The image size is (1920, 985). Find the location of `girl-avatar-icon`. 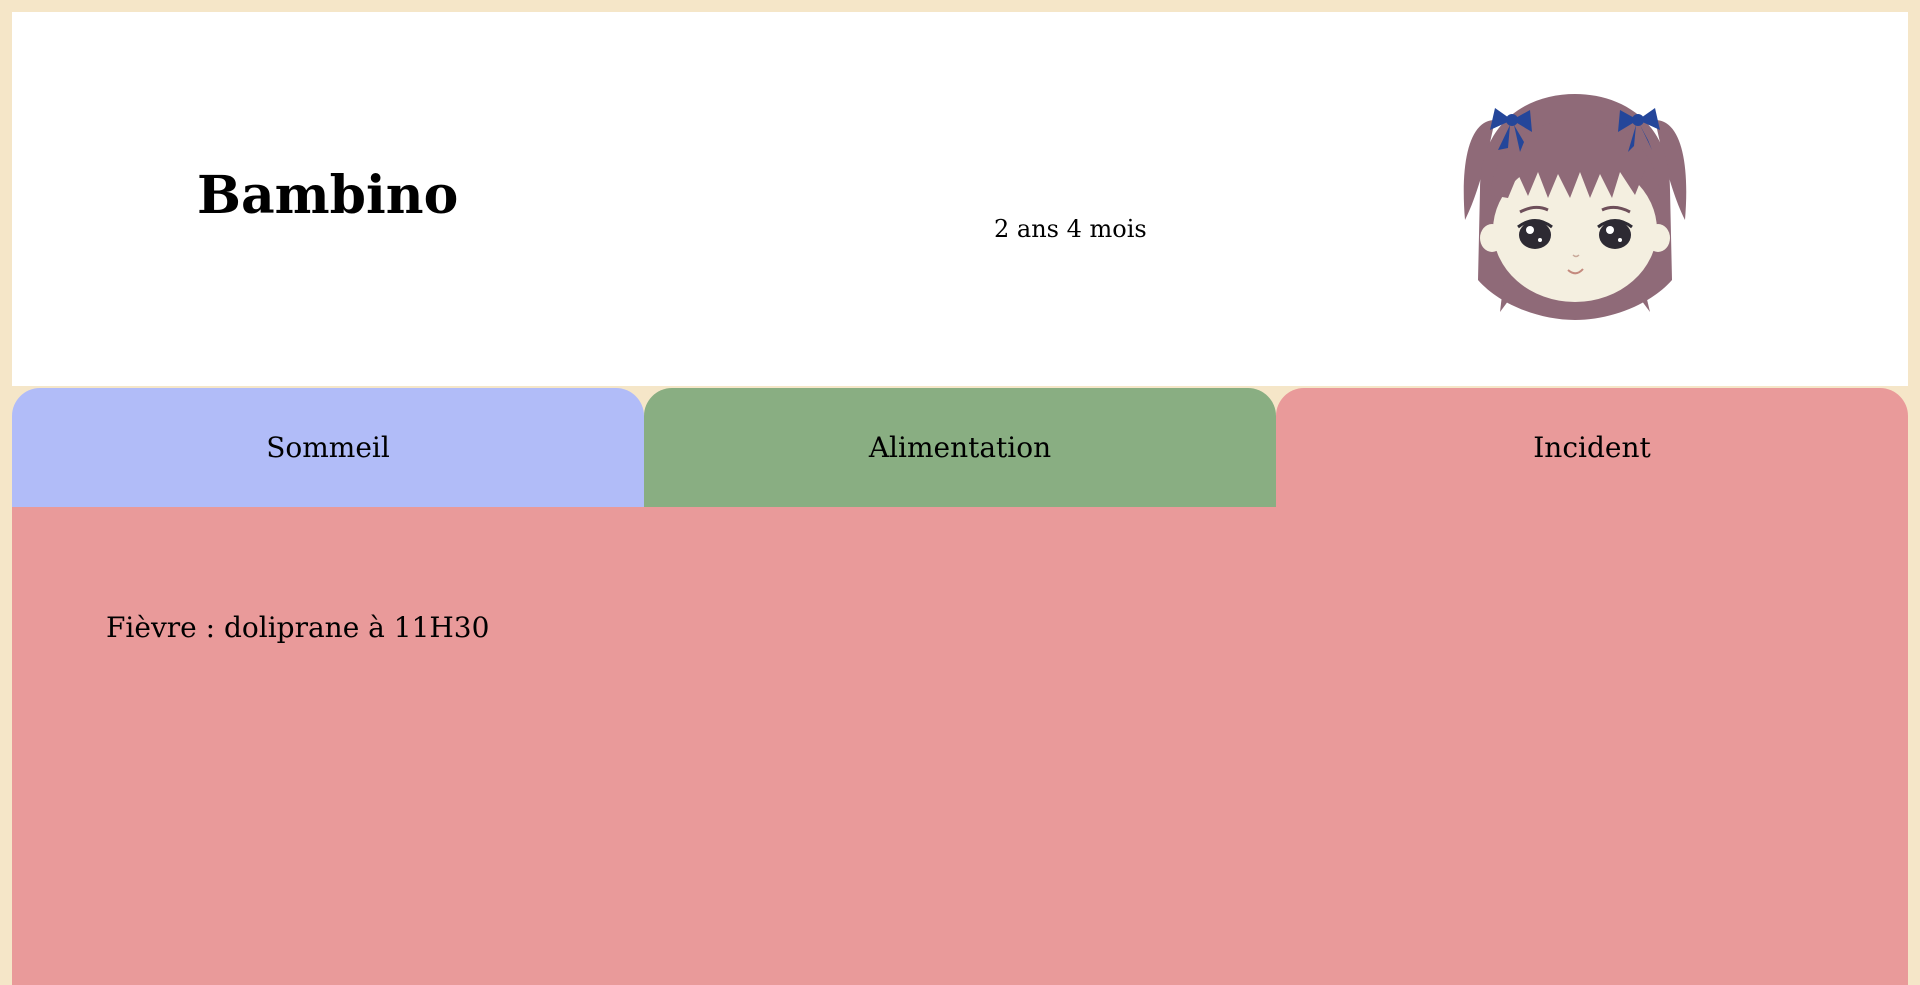

girl-avatar-icon is located at coordinates (1575, 207).